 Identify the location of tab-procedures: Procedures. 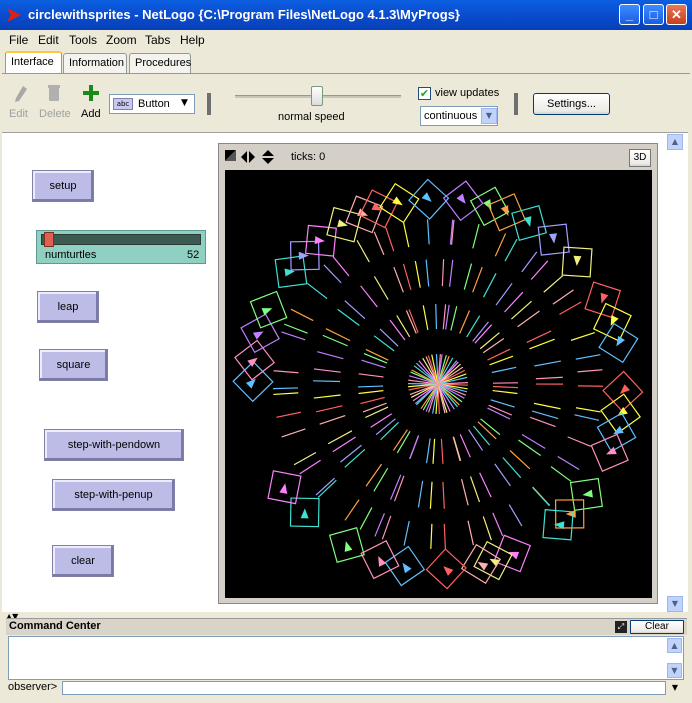
(160, 63).